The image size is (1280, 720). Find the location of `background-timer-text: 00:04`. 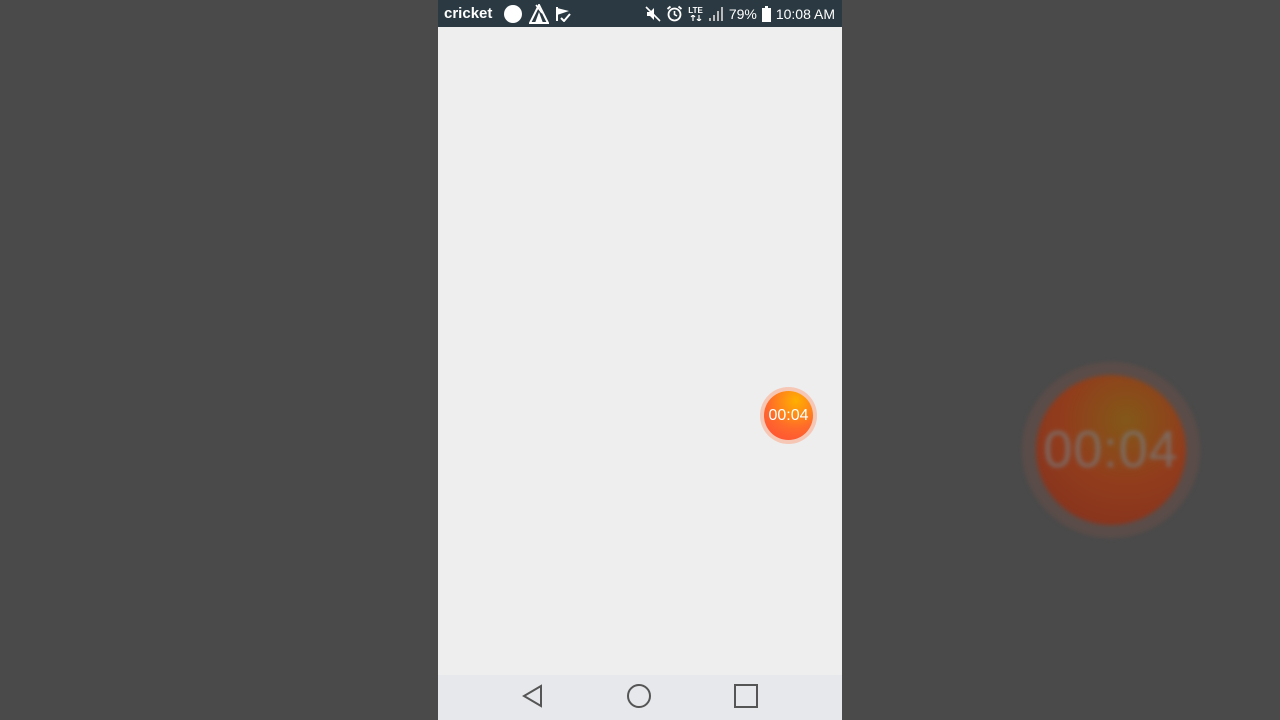

background-timer-text: 00:04 is located at coordinates (1111, 450).